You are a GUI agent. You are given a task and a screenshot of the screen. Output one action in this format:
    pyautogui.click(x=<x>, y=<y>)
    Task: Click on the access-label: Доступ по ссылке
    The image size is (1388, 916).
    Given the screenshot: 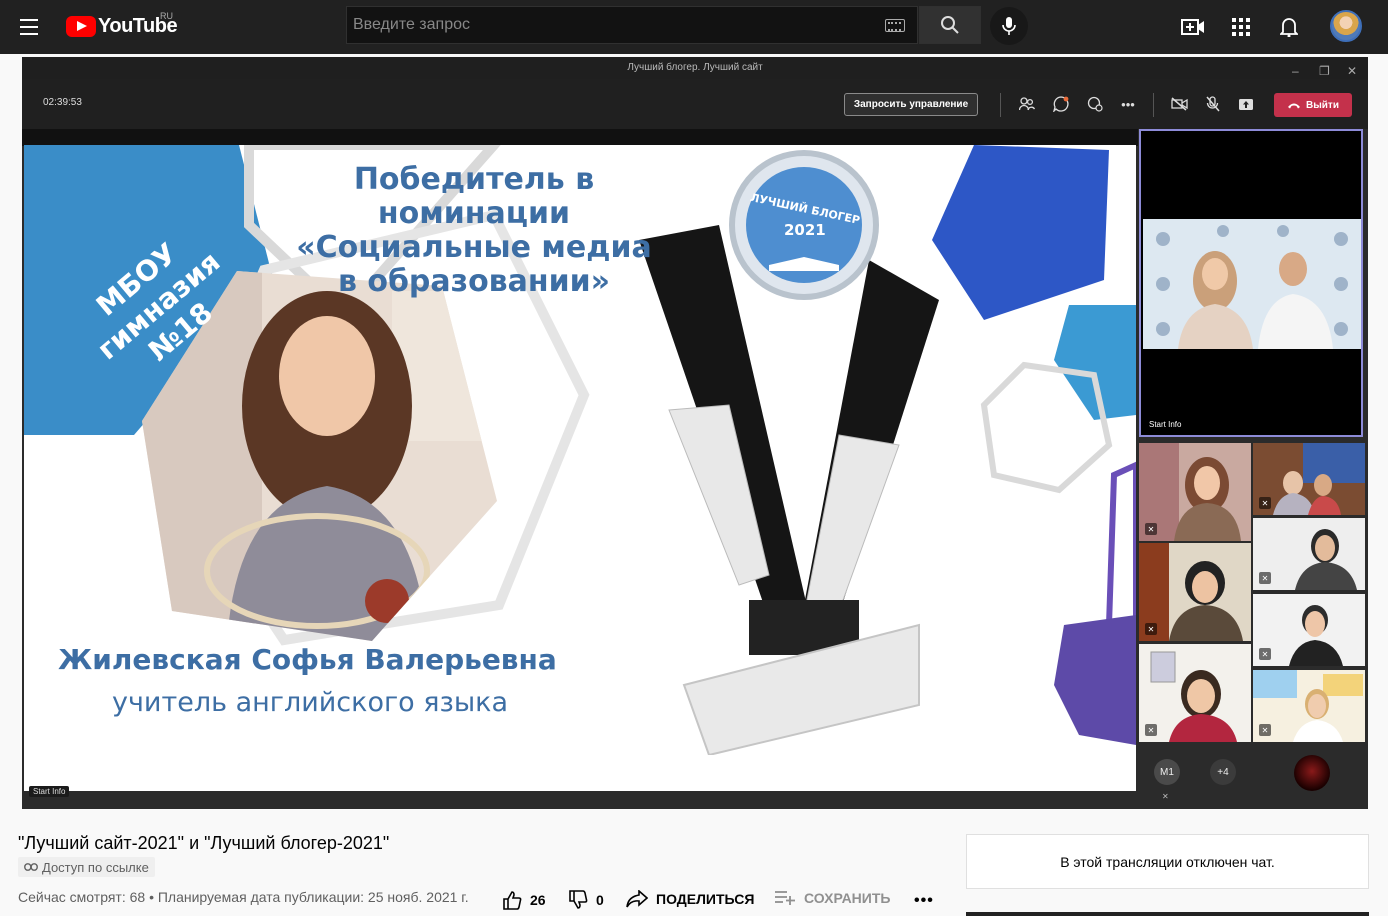 What is the action you would take?
    pyautogui.click(x=95, y=867)
    